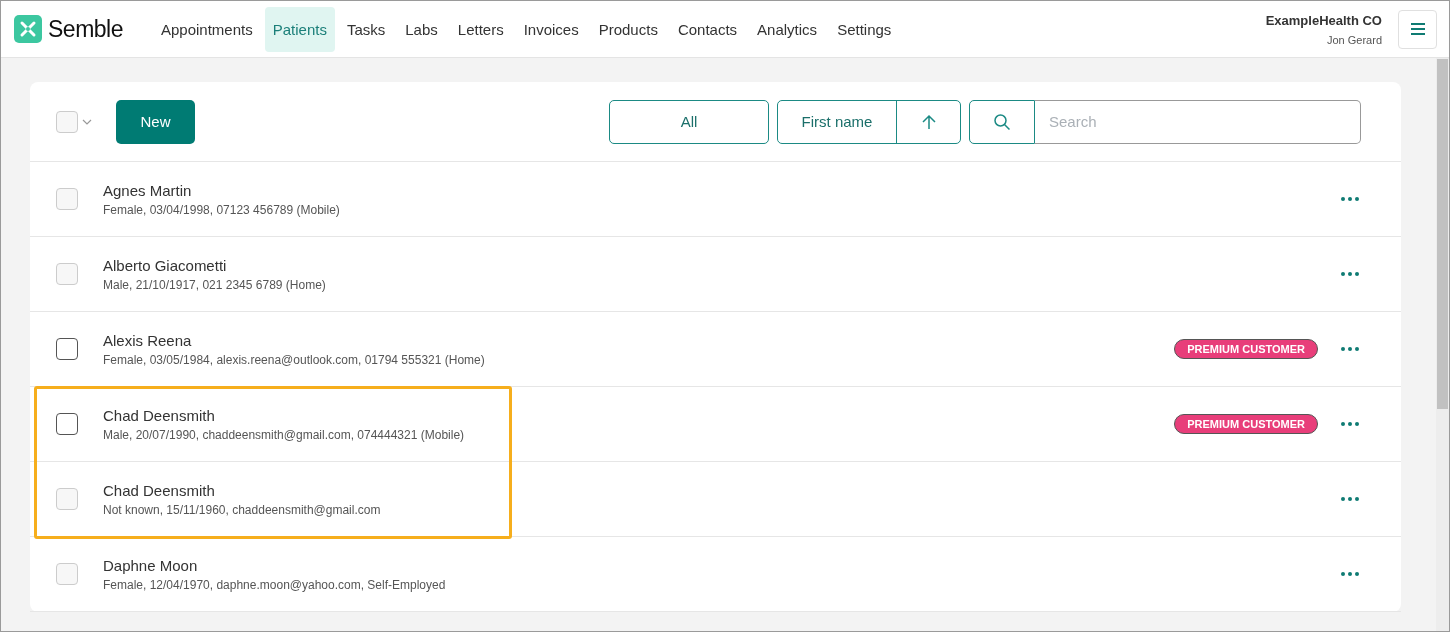 The height and width of the screenshot is (632, 1450). Describe the element at coordinates (366, 29) in the screenshot. I see `nav-tab: Tasks` at that location.